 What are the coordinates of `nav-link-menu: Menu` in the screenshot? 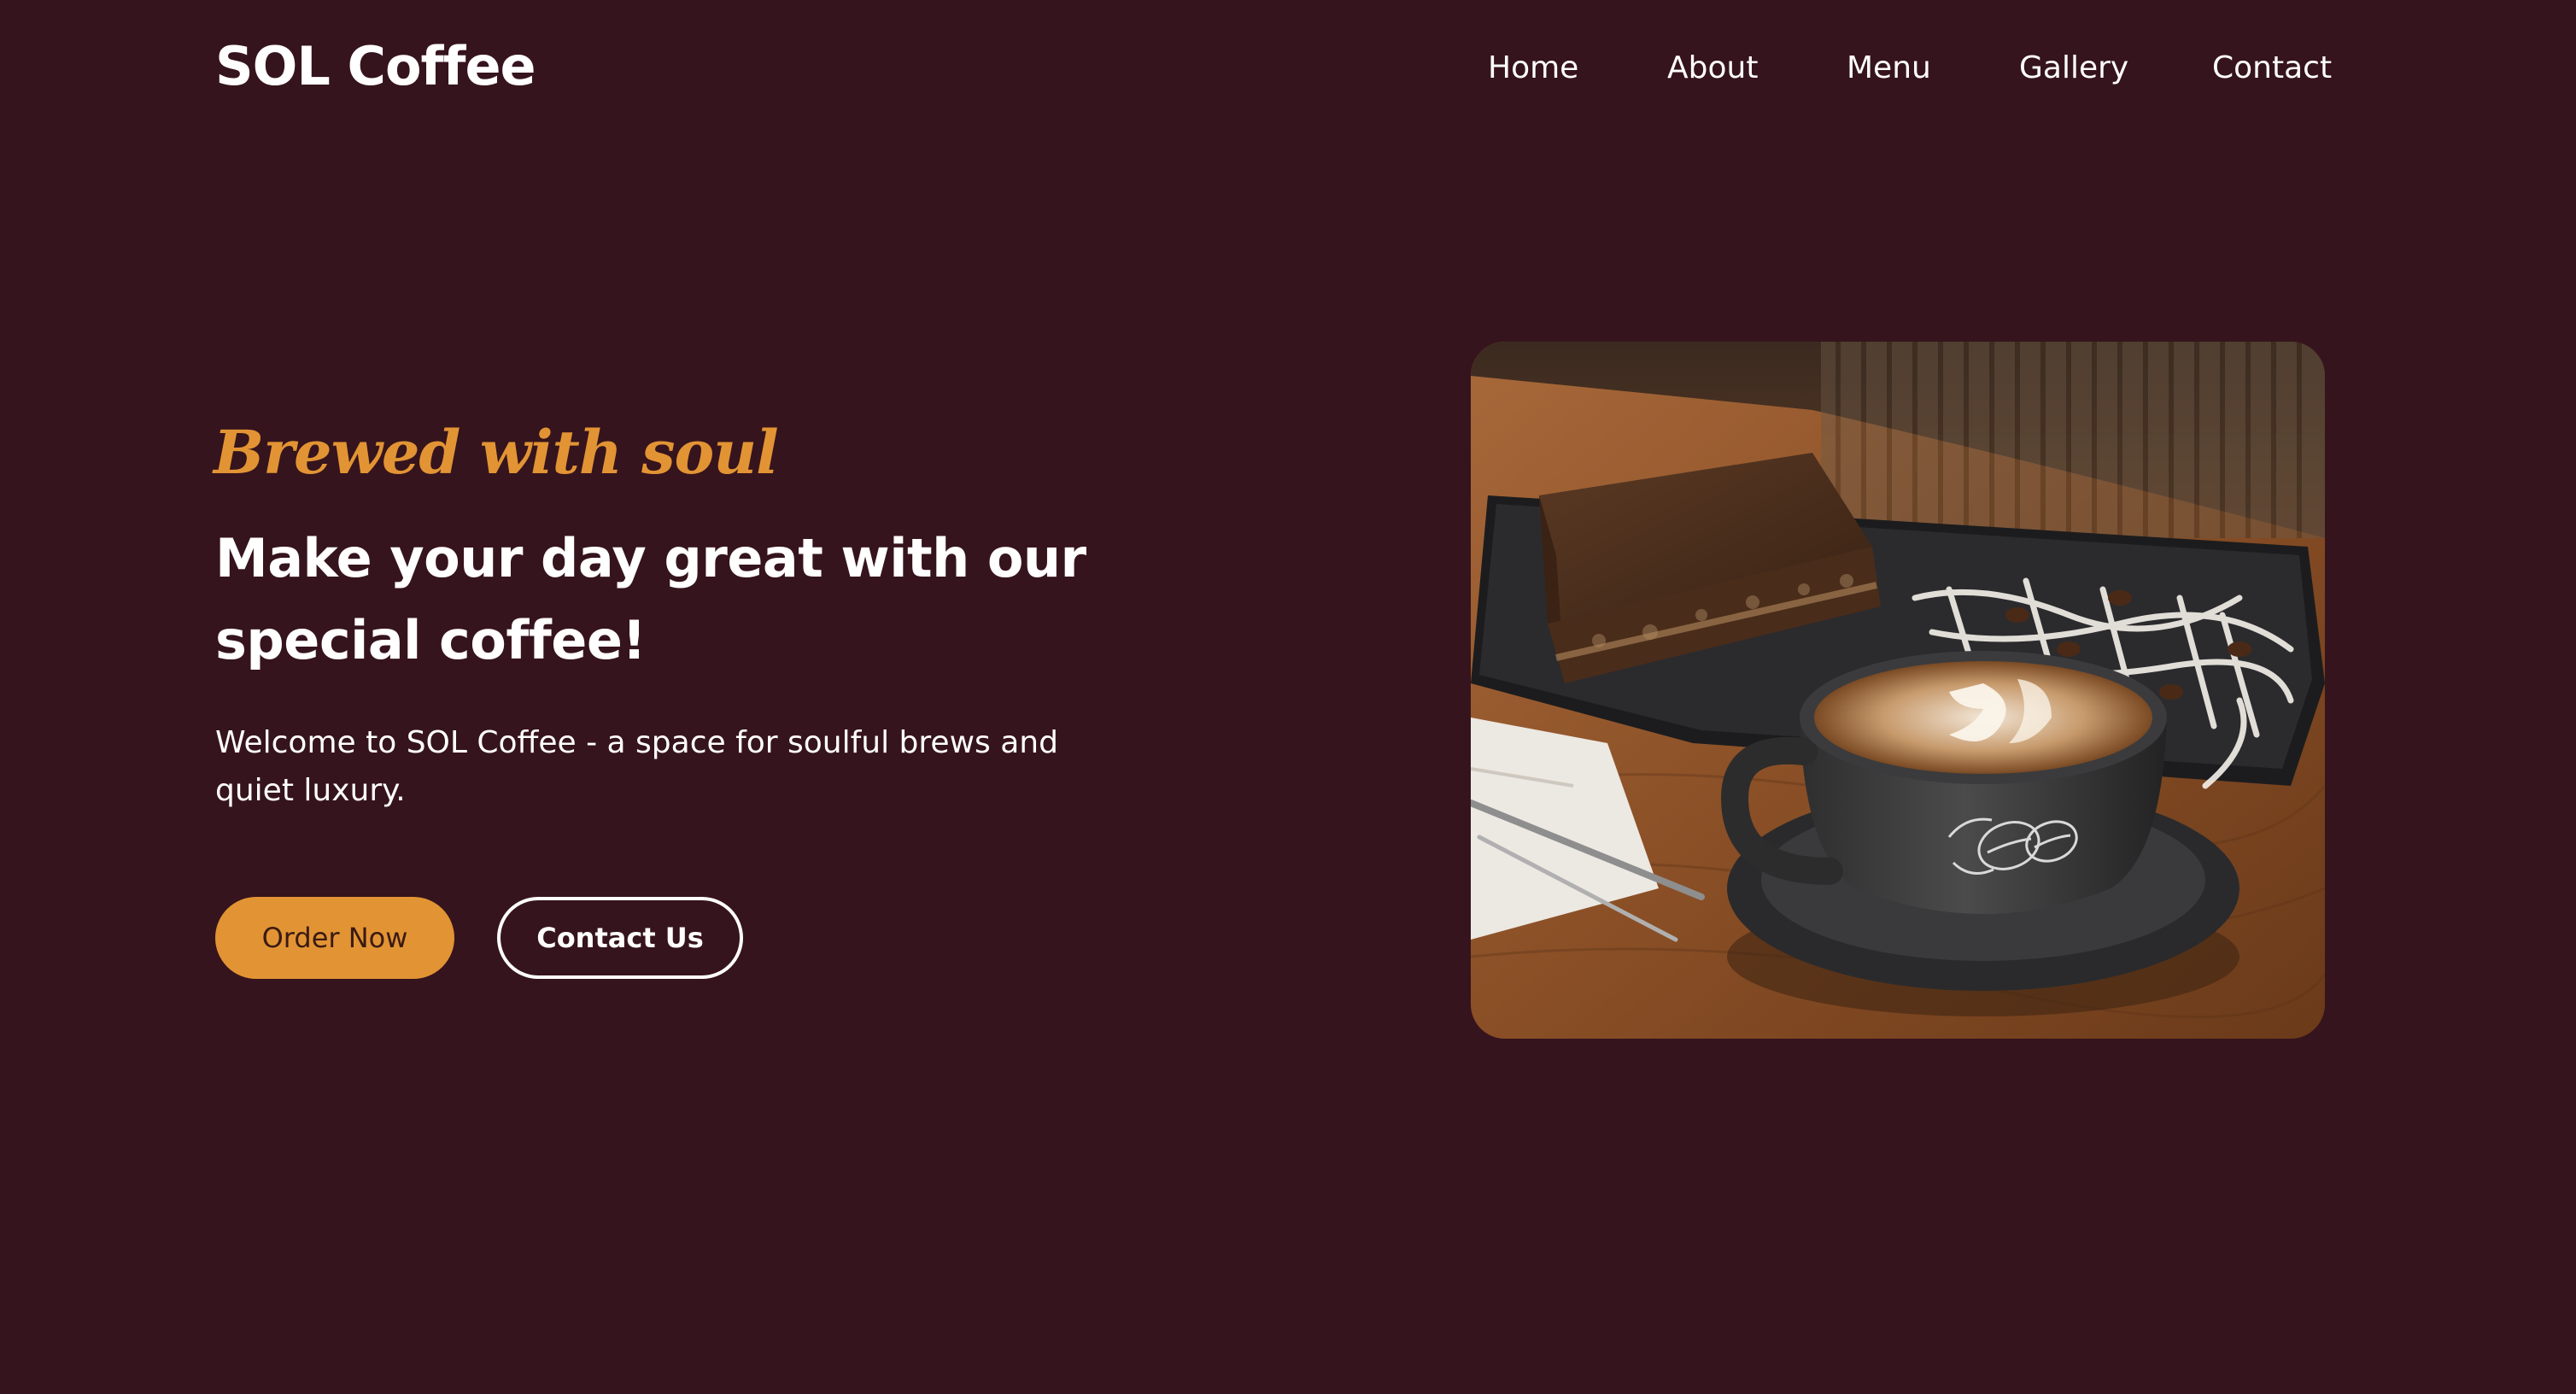 It's located at (1889, 68).